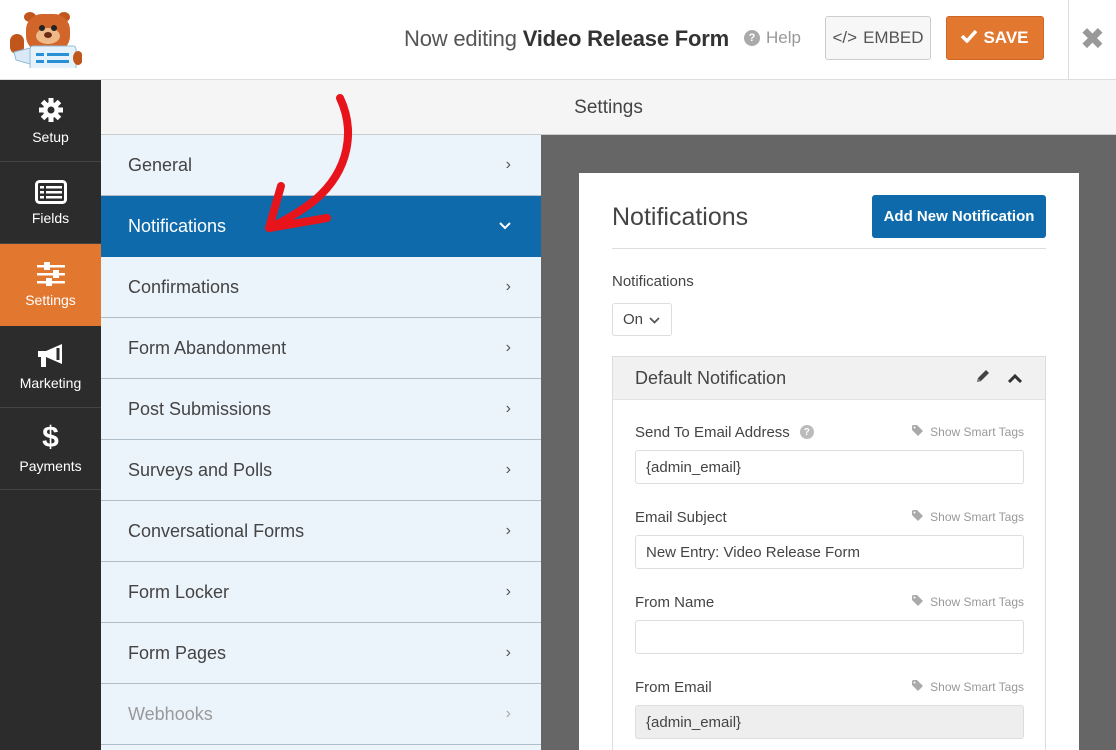  What do you see at coordinates (321, 531) in the screenshot?
I see `settings-menu-item-conversational-forms: Conversational Forms ›` at bounding box center [321, 531].